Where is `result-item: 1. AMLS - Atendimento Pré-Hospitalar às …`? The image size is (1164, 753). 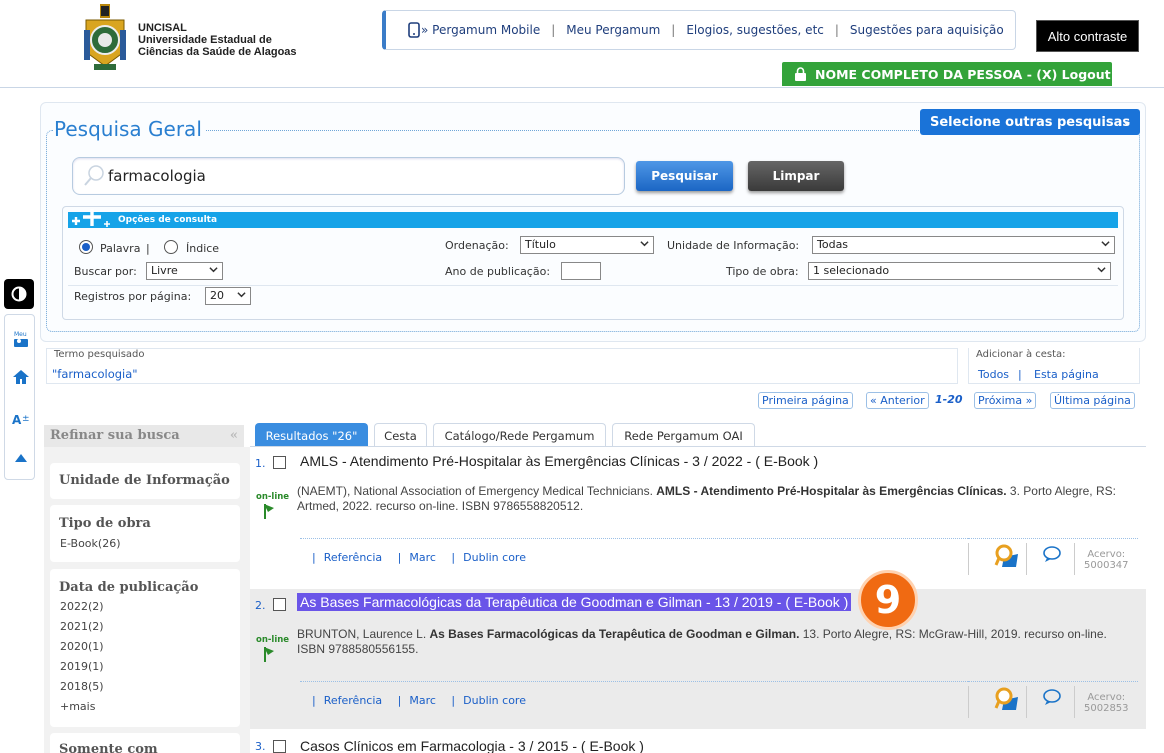 result-item: 1. AMLS - Atendimento Pré-Hospitalar às … is located at coordinates (698, 517).